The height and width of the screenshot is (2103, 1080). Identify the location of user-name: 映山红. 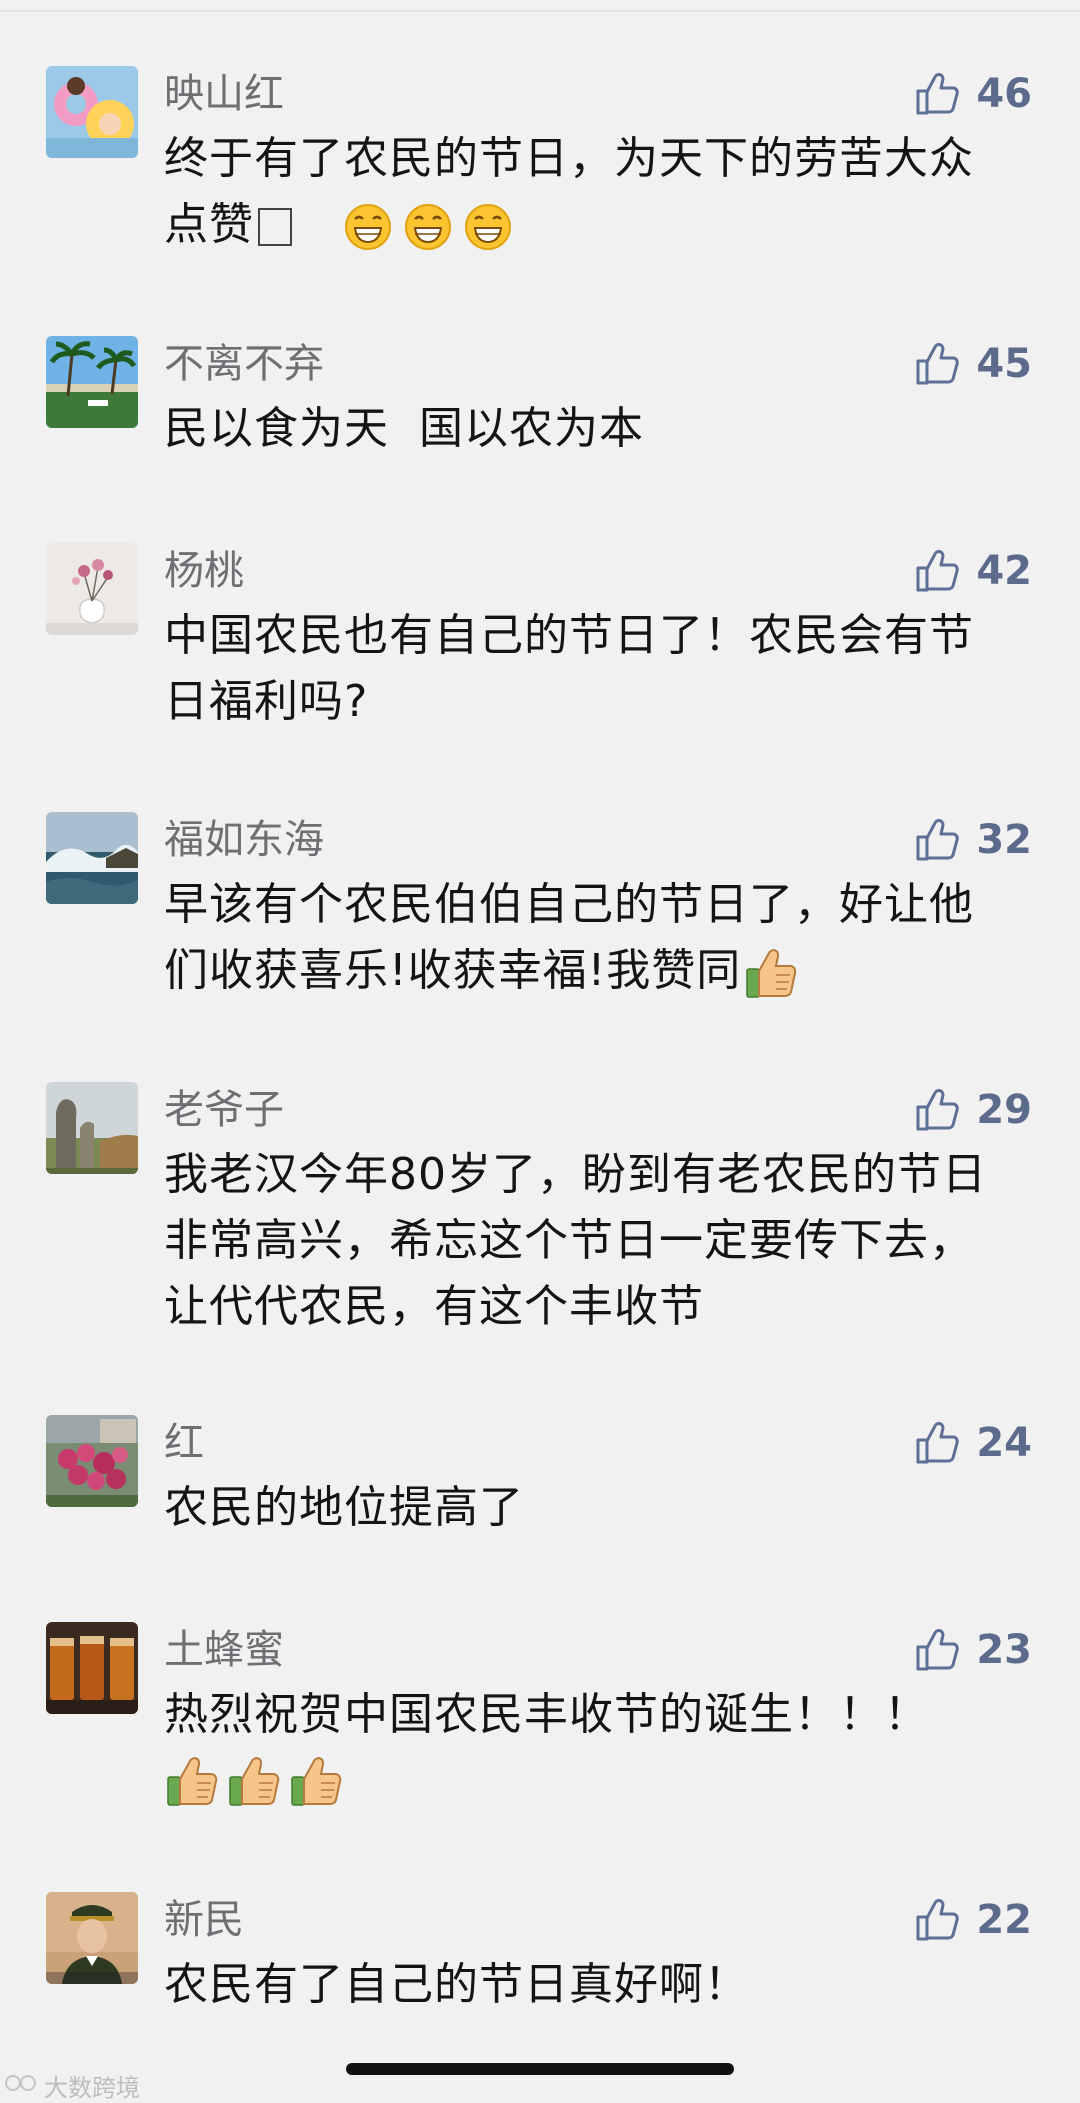
(224, 94).